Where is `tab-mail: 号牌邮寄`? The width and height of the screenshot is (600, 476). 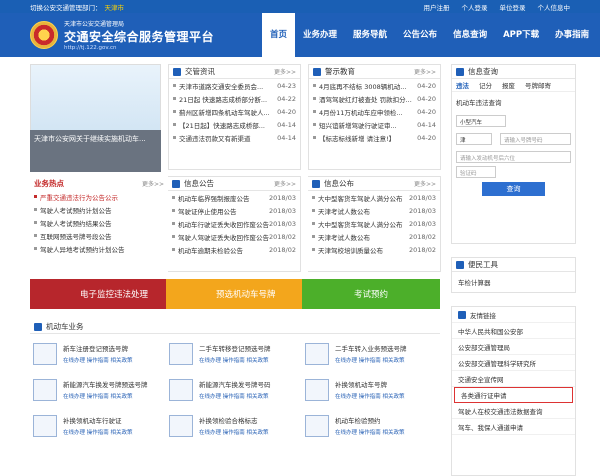 tab-mail: 号牌邮寄 is located at coordinates (538, 85).